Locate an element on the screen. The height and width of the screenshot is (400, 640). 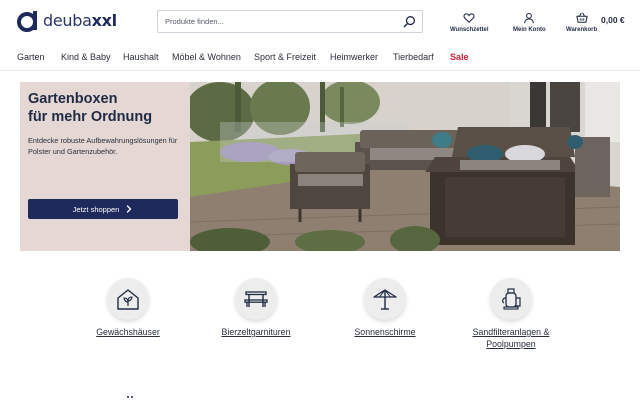
heart-icon is located at coordinates (469, 18).